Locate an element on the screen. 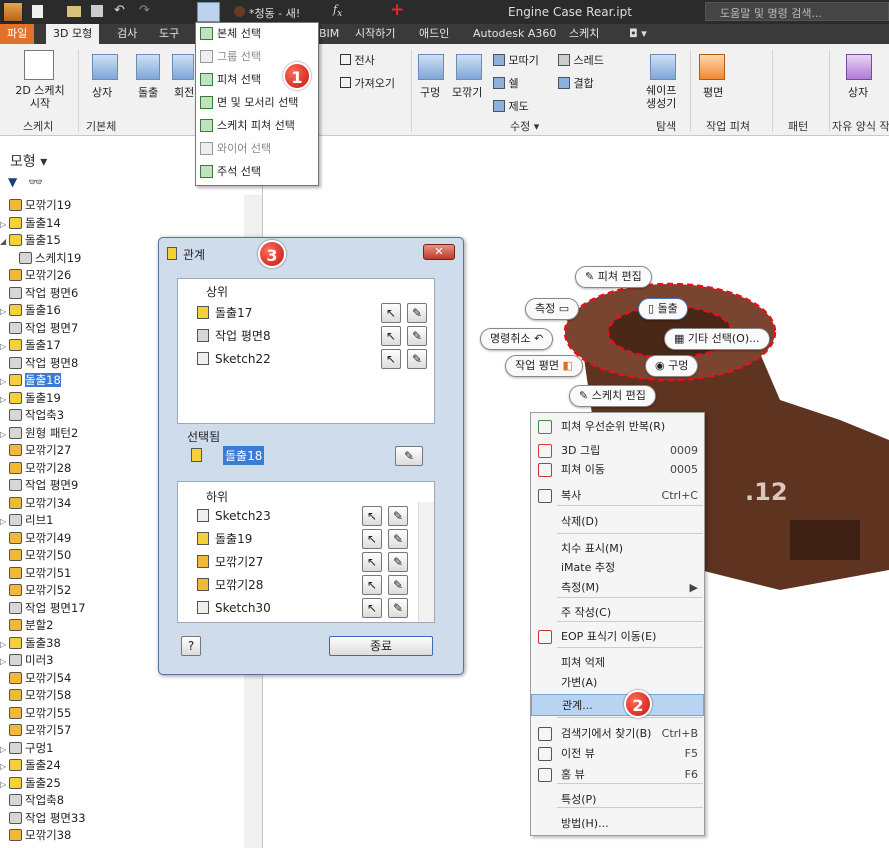 This screenshot has height=848, width=889. parent-row: 작업 평면8 is located at coordinates (234, 336).